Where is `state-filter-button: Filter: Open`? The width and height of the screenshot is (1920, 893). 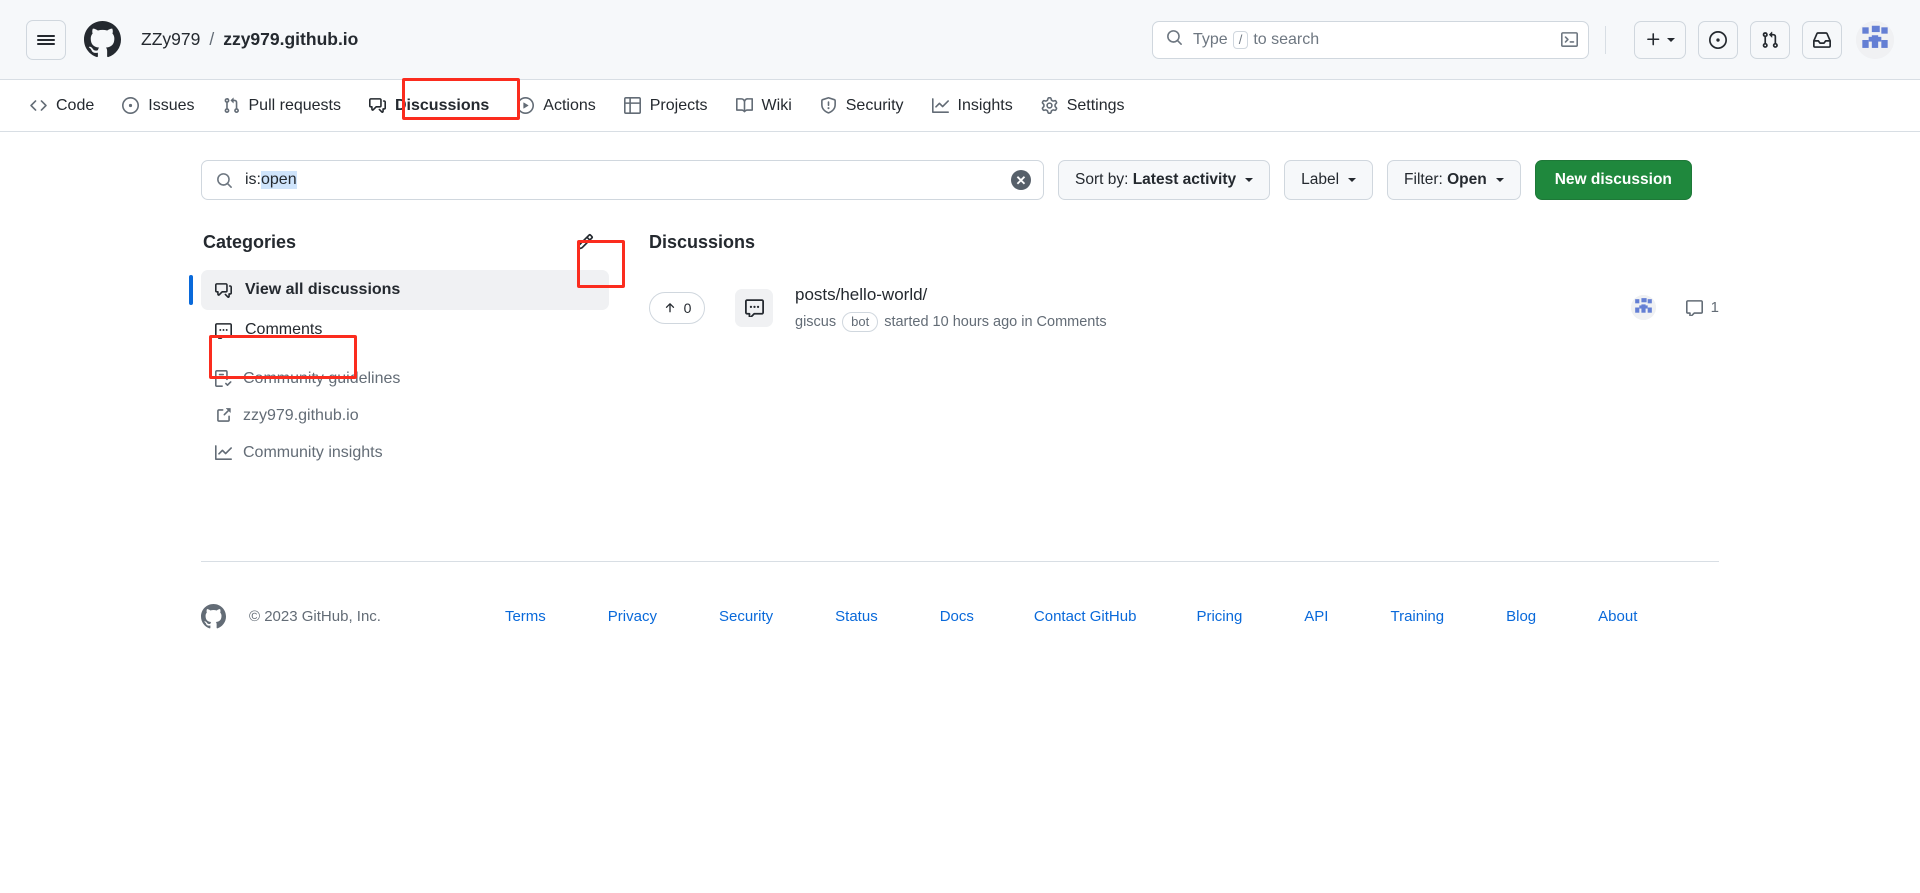 state-filter-button: Filter: Open is located at coordinates (1454, 180).